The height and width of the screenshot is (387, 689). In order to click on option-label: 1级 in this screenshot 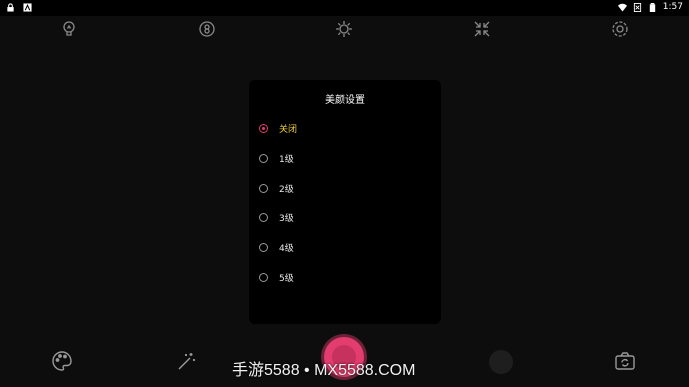, I will do `click(286, 159)`.